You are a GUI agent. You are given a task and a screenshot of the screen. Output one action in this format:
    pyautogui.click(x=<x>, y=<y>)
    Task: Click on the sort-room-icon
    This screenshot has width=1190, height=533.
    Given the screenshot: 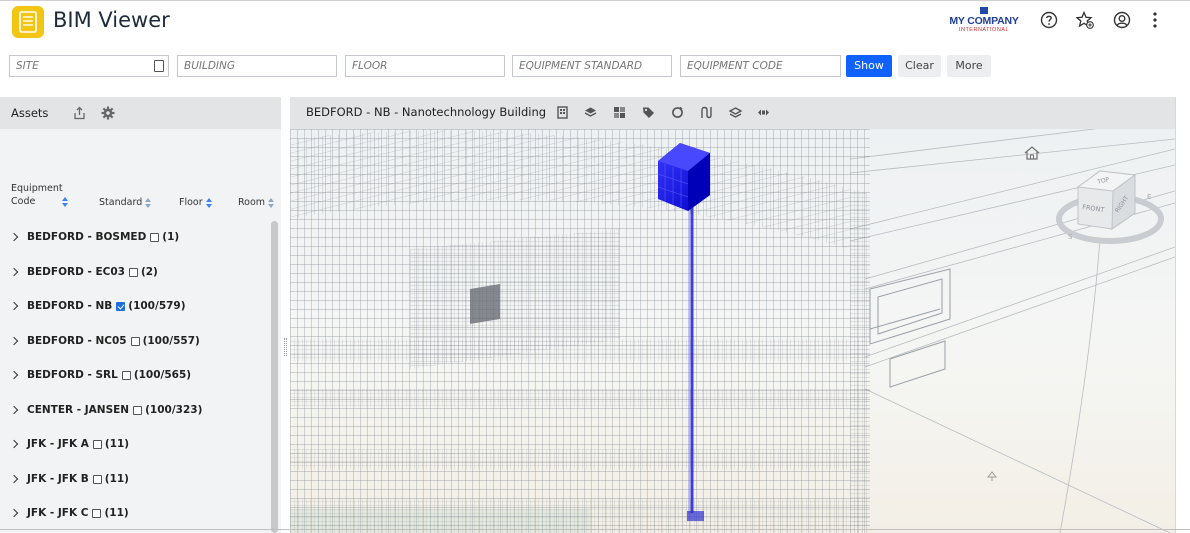 What is the action you would take?
    pyautogui.click(x=271, y=202)
    